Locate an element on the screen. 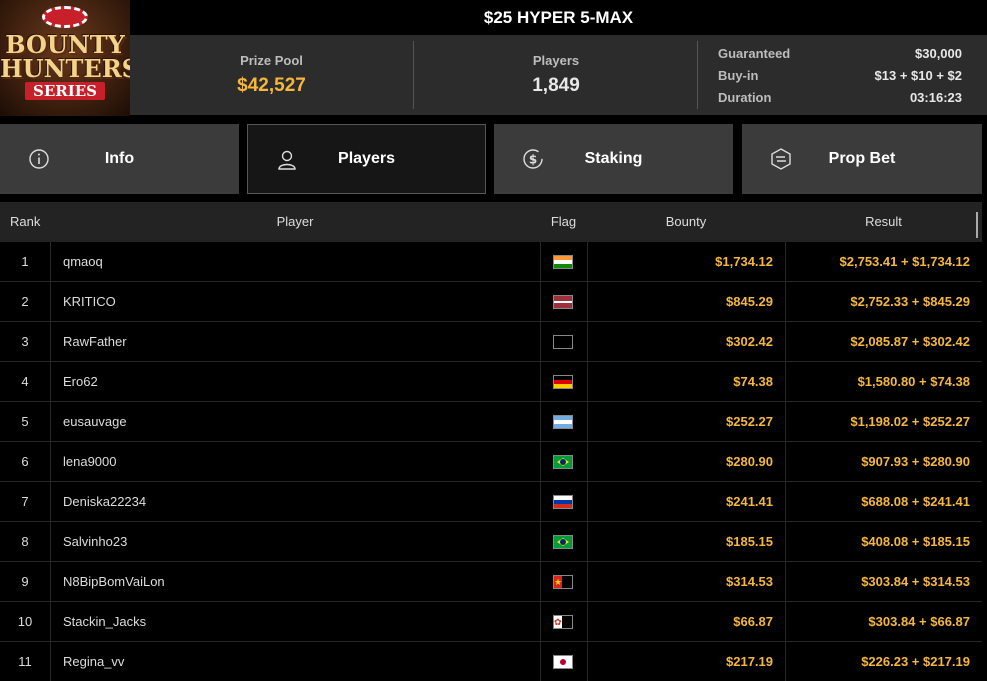  germany-flag-icon is located at coordinates (563, 382).